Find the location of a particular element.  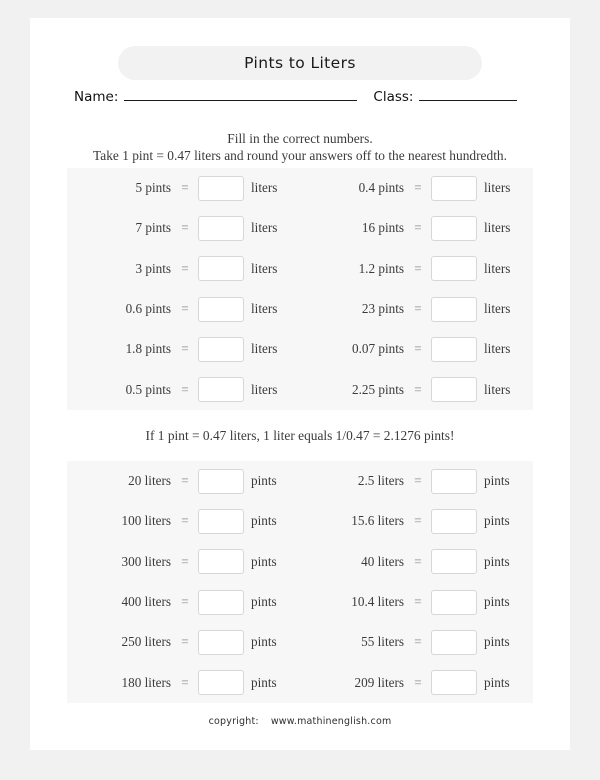

problem-row: 10.4 liters = pints is located at coordinates (416, 602).